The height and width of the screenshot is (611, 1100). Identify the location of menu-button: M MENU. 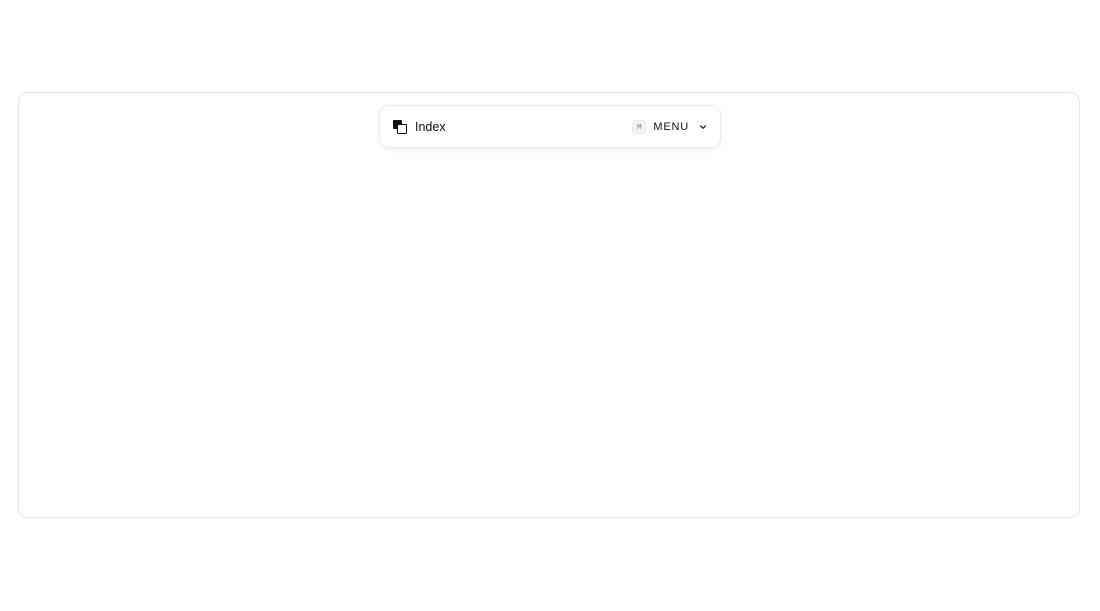
(670, 126).